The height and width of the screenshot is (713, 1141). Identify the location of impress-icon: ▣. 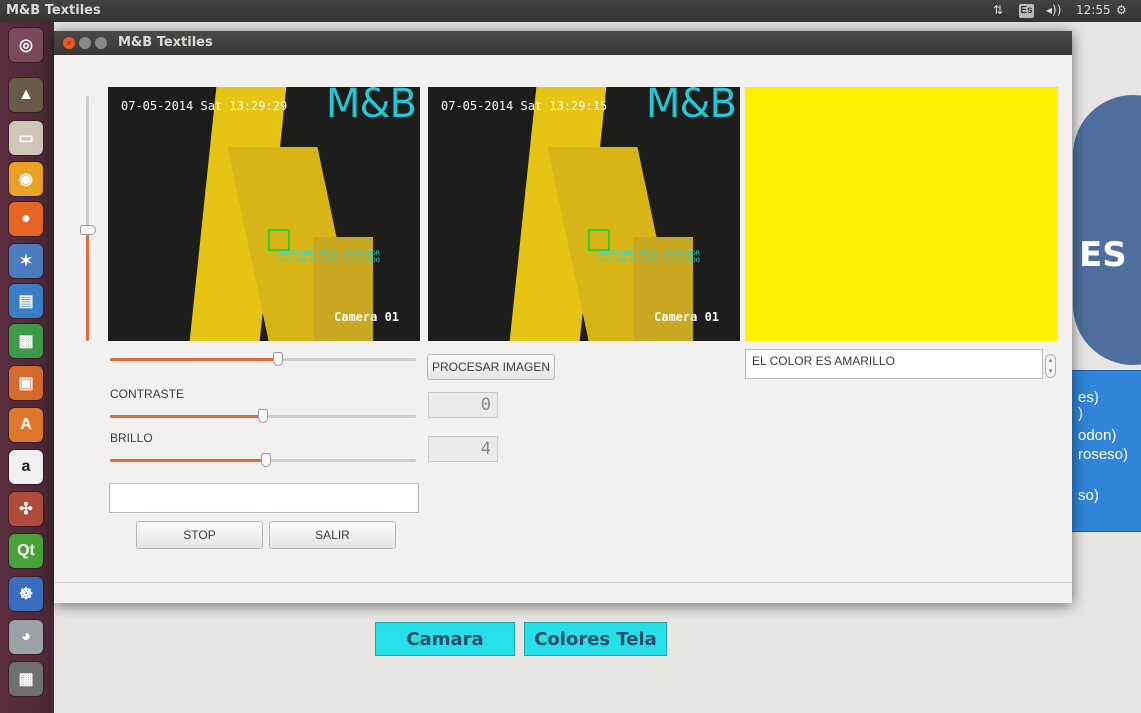
(26, 383).